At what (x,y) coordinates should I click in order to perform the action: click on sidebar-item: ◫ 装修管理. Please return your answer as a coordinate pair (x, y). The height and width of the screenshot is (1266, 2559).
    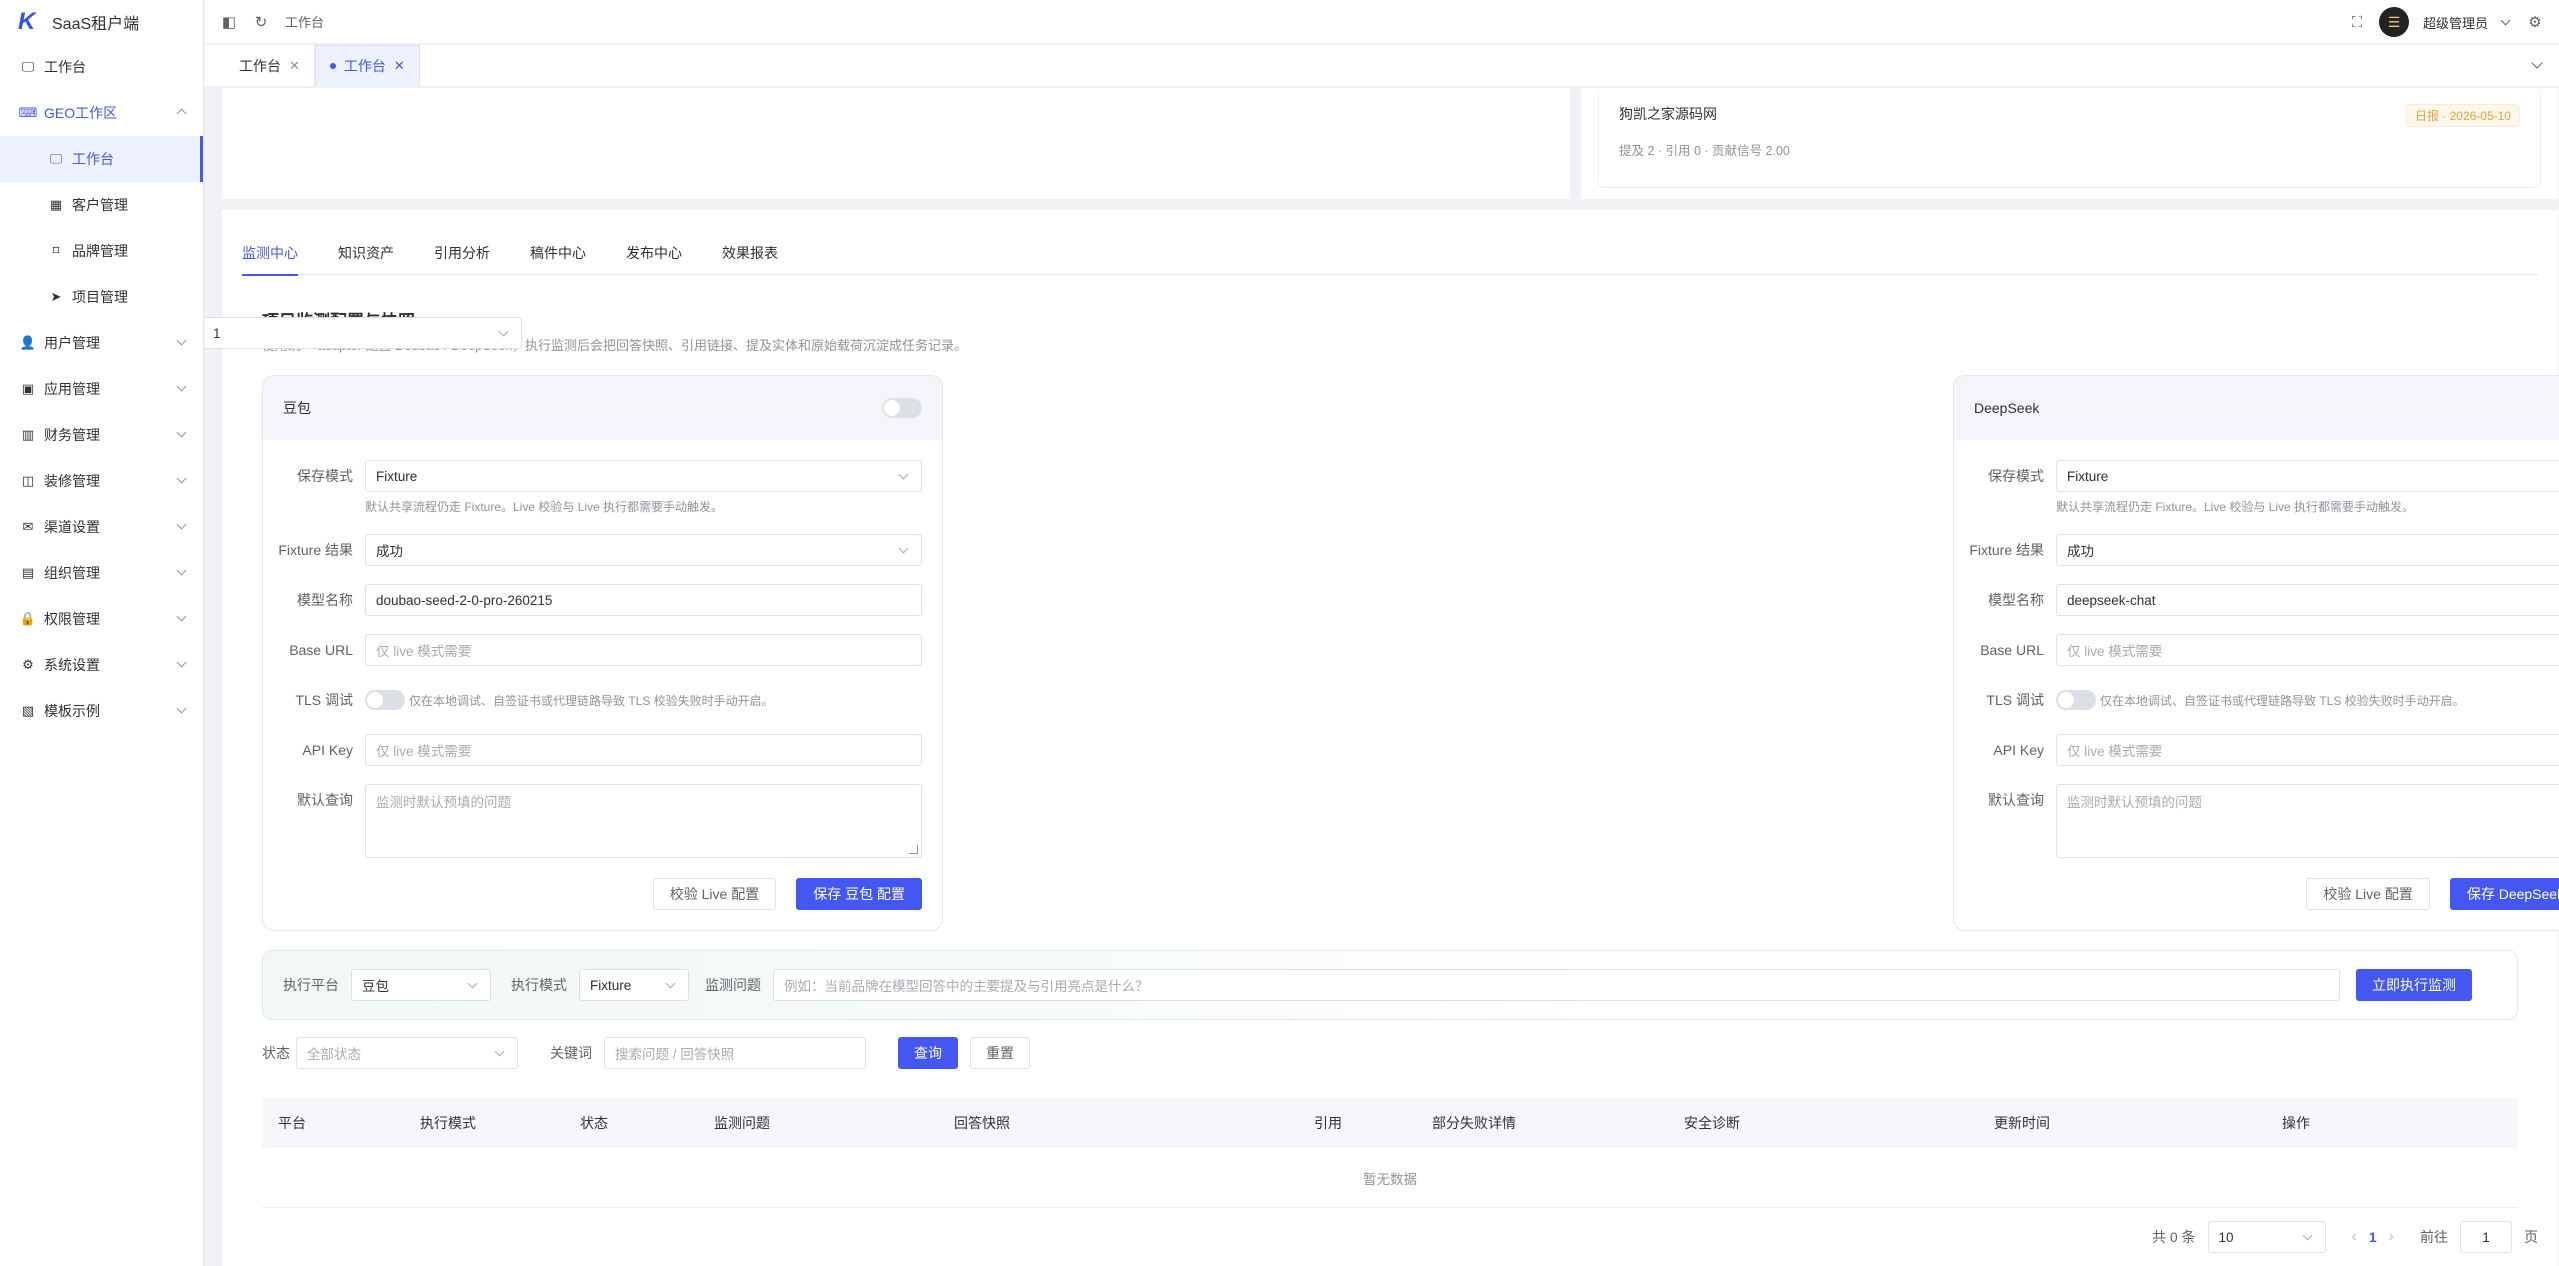
    Looking at the image, I should click on (101, 481).